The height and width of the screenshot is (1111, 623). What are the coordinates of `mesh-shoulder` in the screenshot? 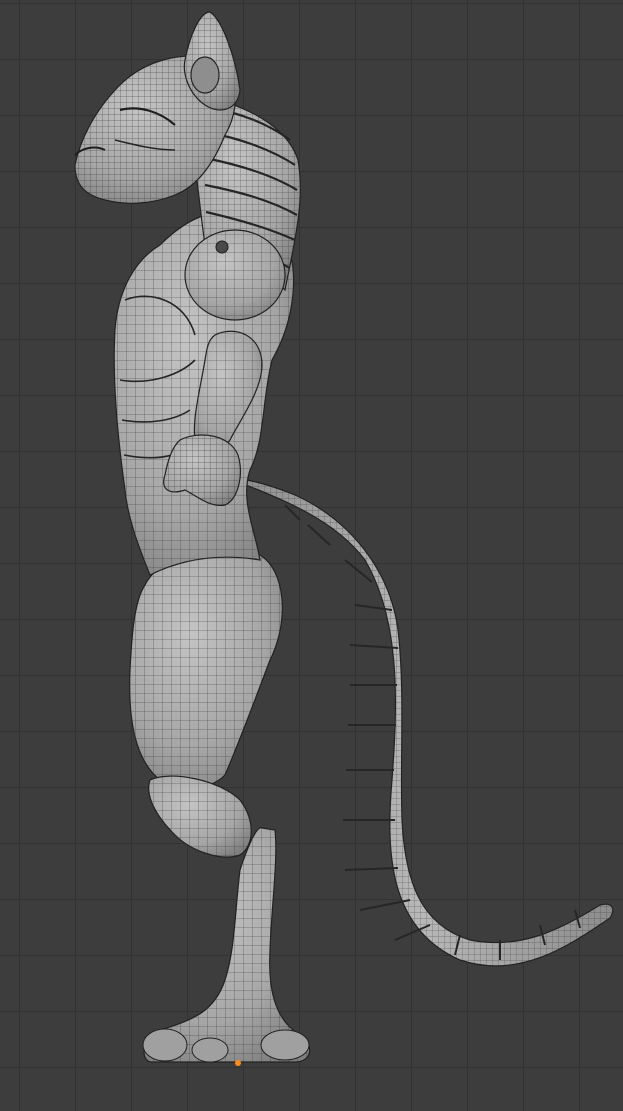 It's located at (235, 275).